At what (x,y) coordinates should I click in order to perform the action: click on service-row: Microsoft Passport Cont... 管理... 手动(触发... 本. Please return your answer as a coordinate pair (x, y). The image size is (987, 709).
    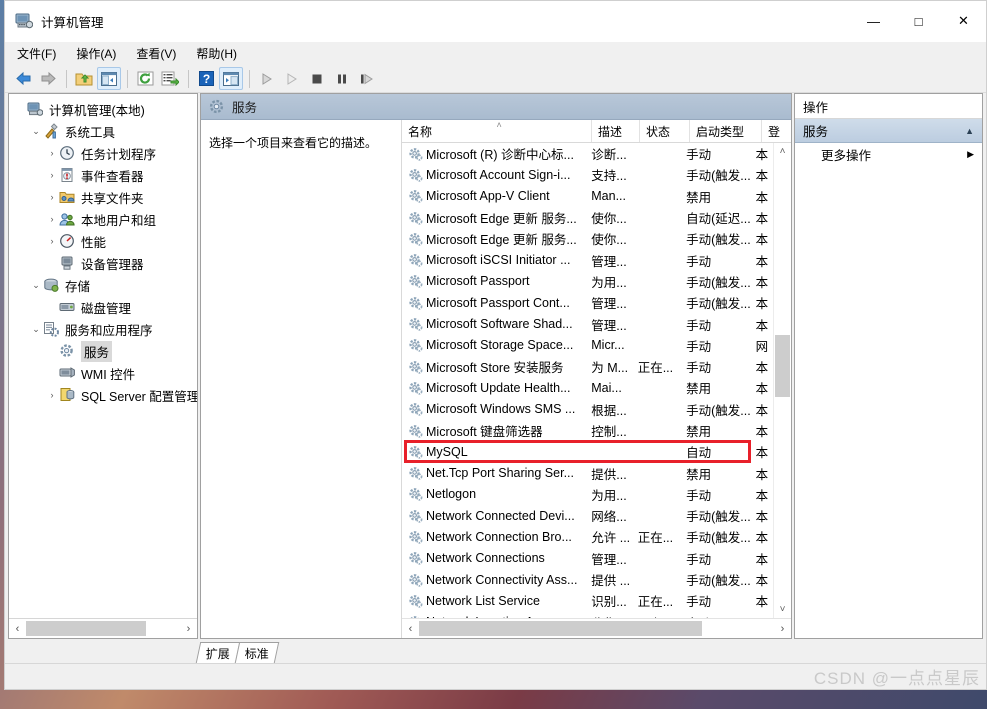
    Looking at the image, I should click on (587, 302).